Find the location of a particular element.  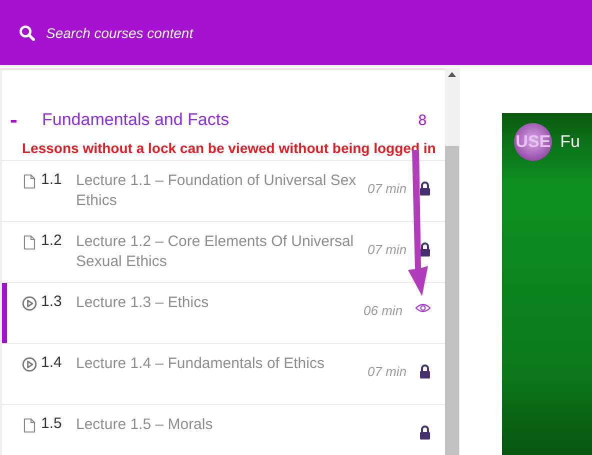

lesson-number: 1.2 is located at coordinates (52, 240).